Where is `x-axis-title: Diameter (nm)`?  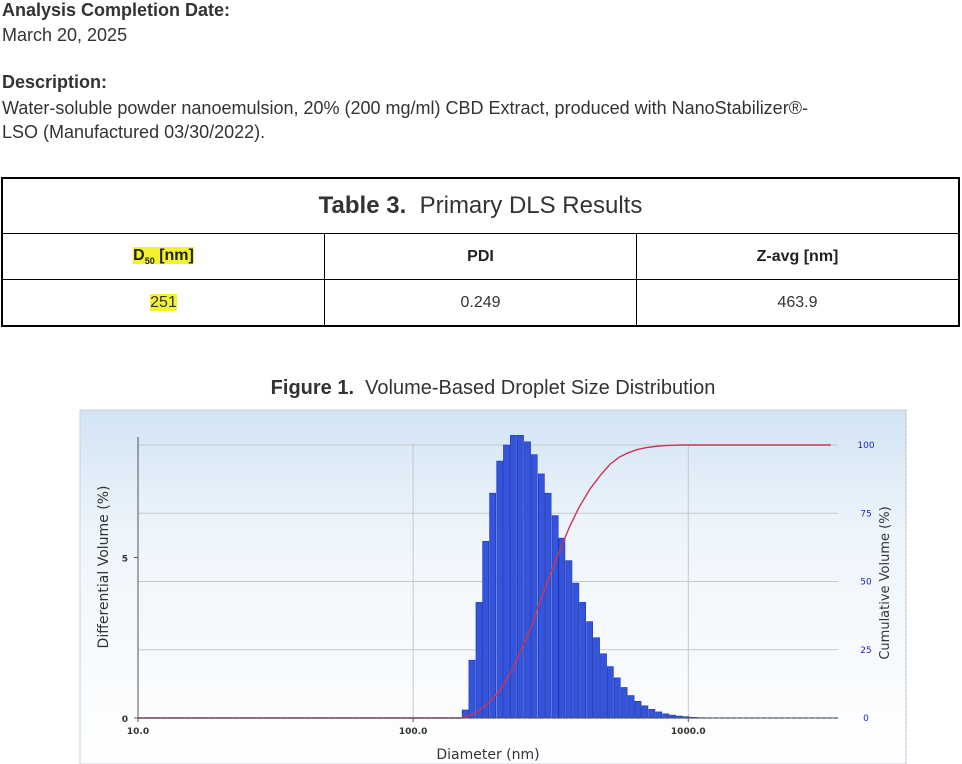 x-axis-title: Diameter (nm) is located at coordinates (487, 755).